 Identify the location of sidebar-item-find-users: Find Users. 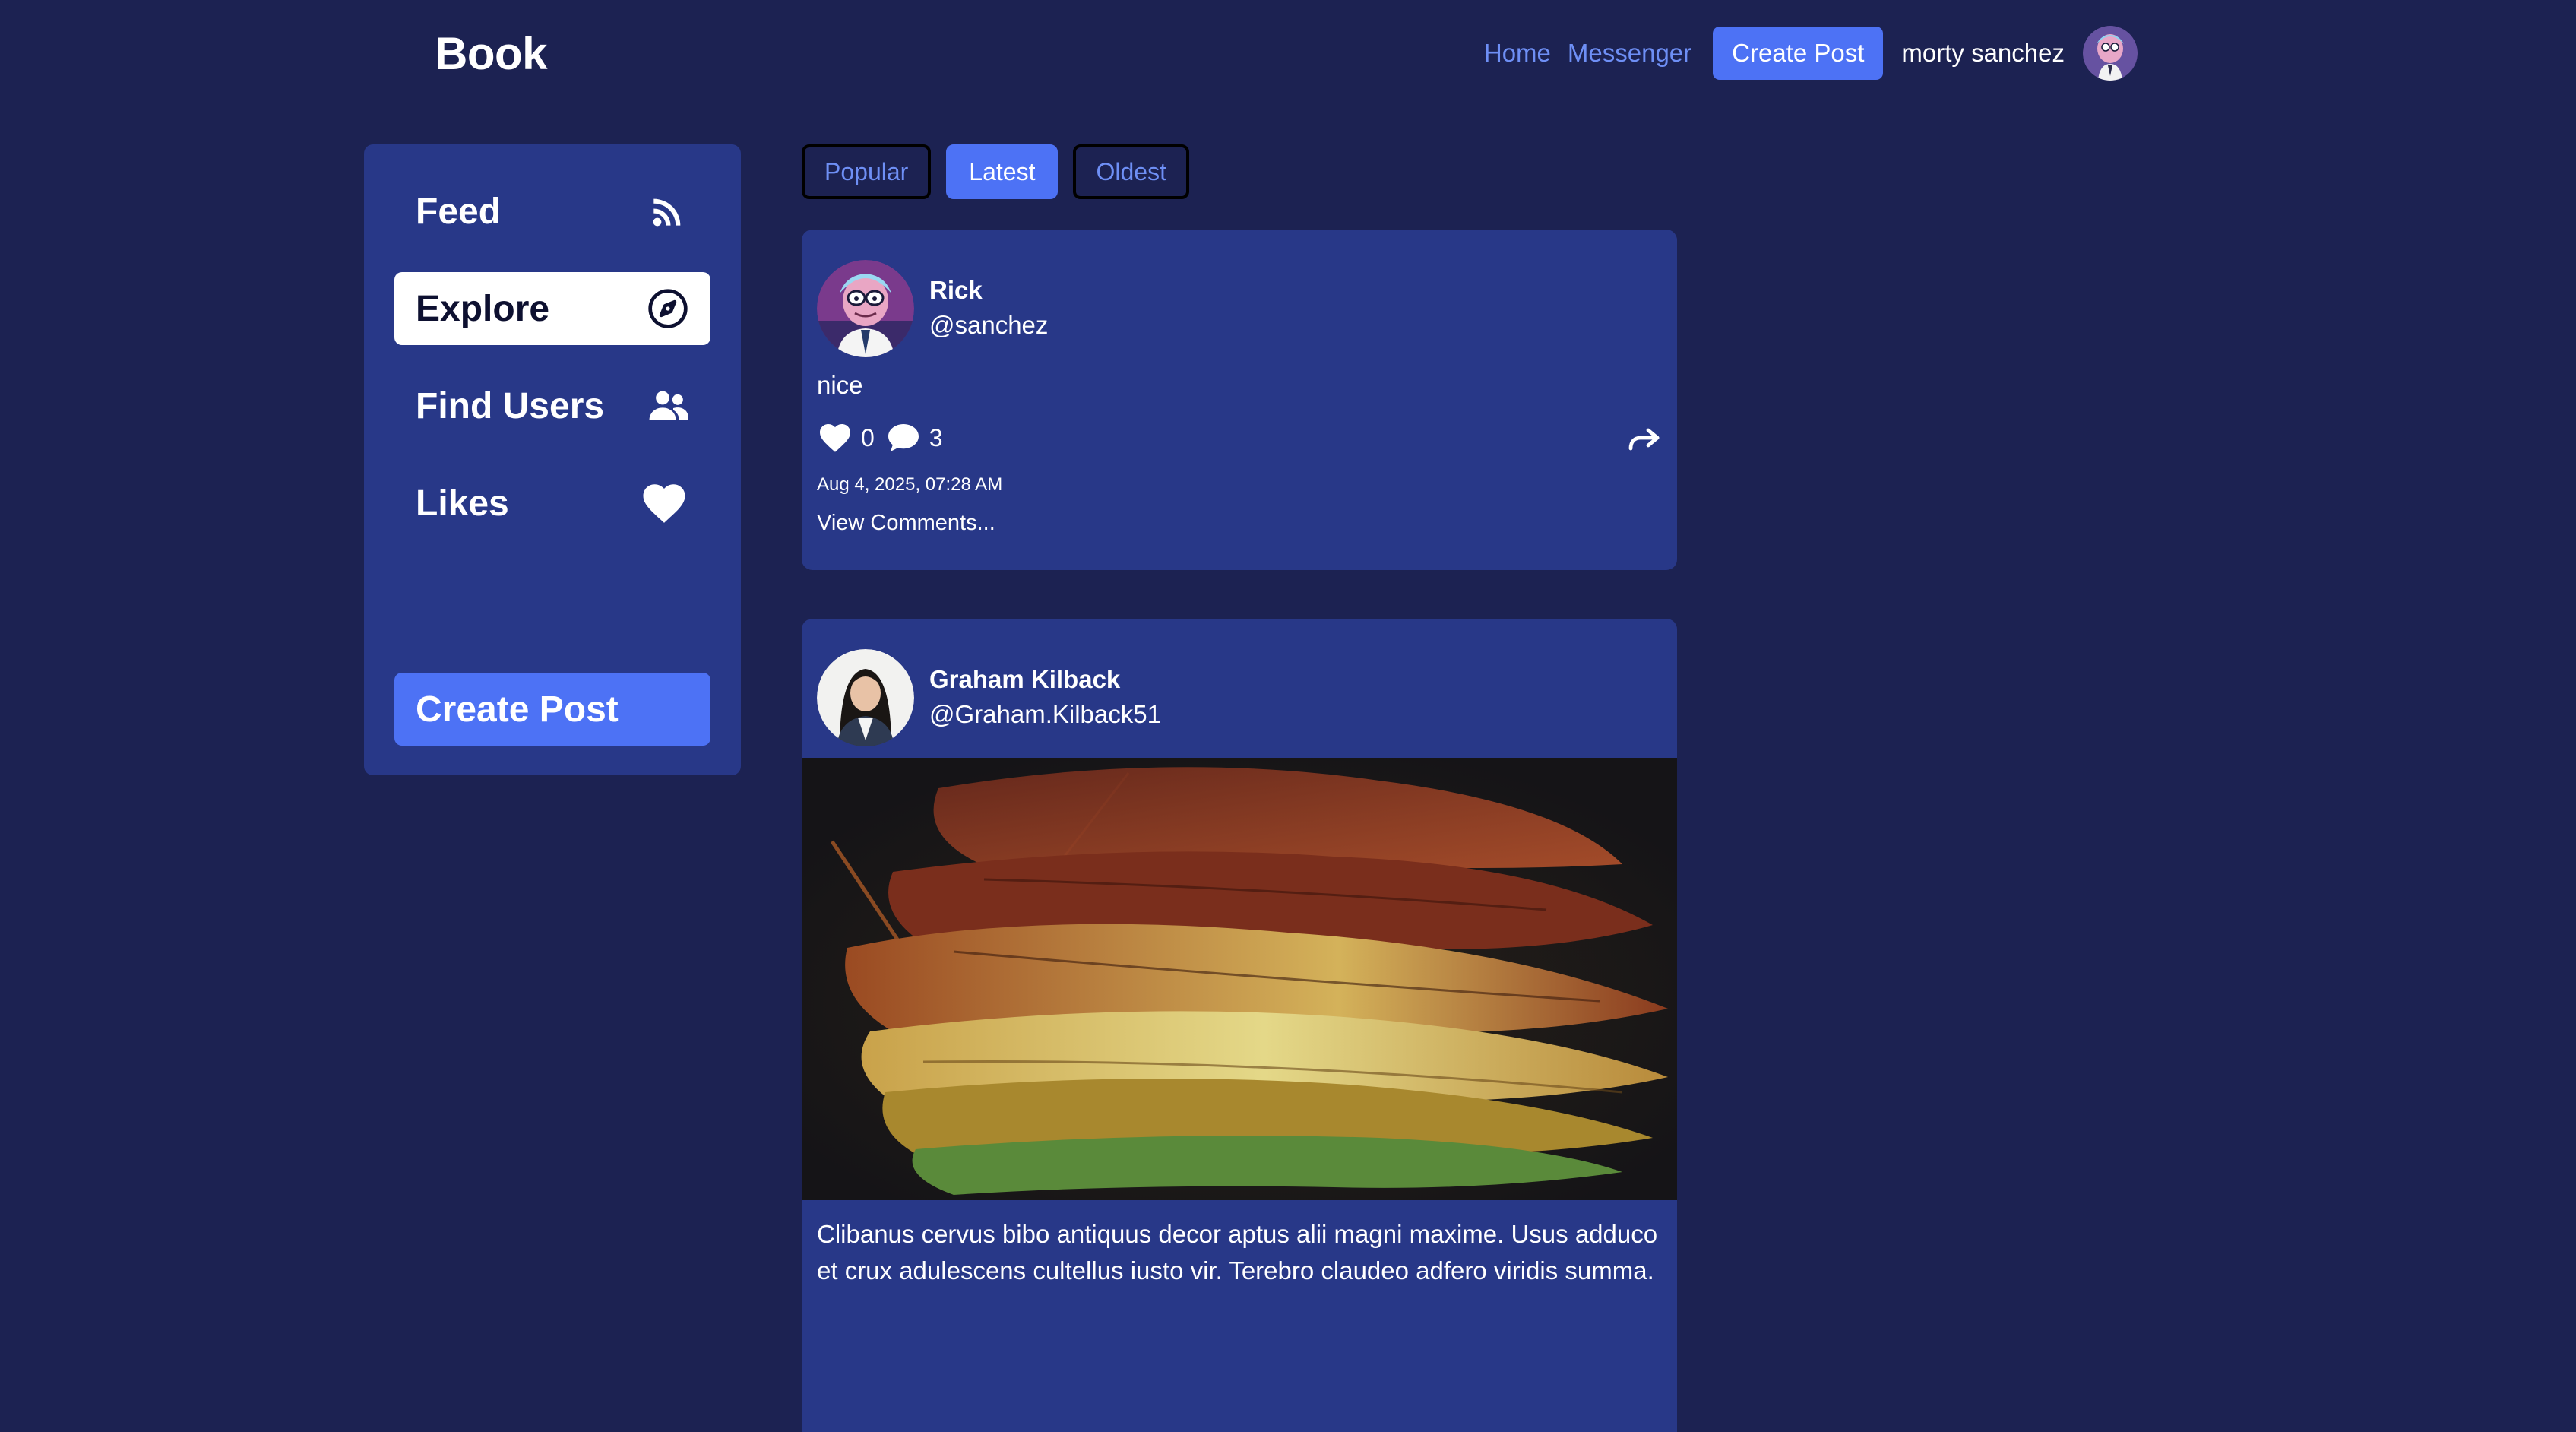
(552, 406).